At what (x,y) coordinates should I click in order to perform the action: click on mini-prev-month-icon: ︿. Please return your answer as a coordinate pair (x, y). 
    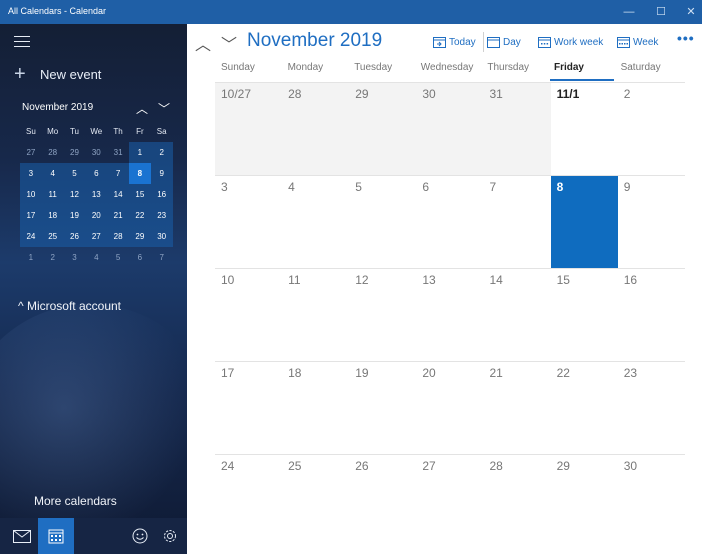
    Looking at the image, I should click on (142, 108).